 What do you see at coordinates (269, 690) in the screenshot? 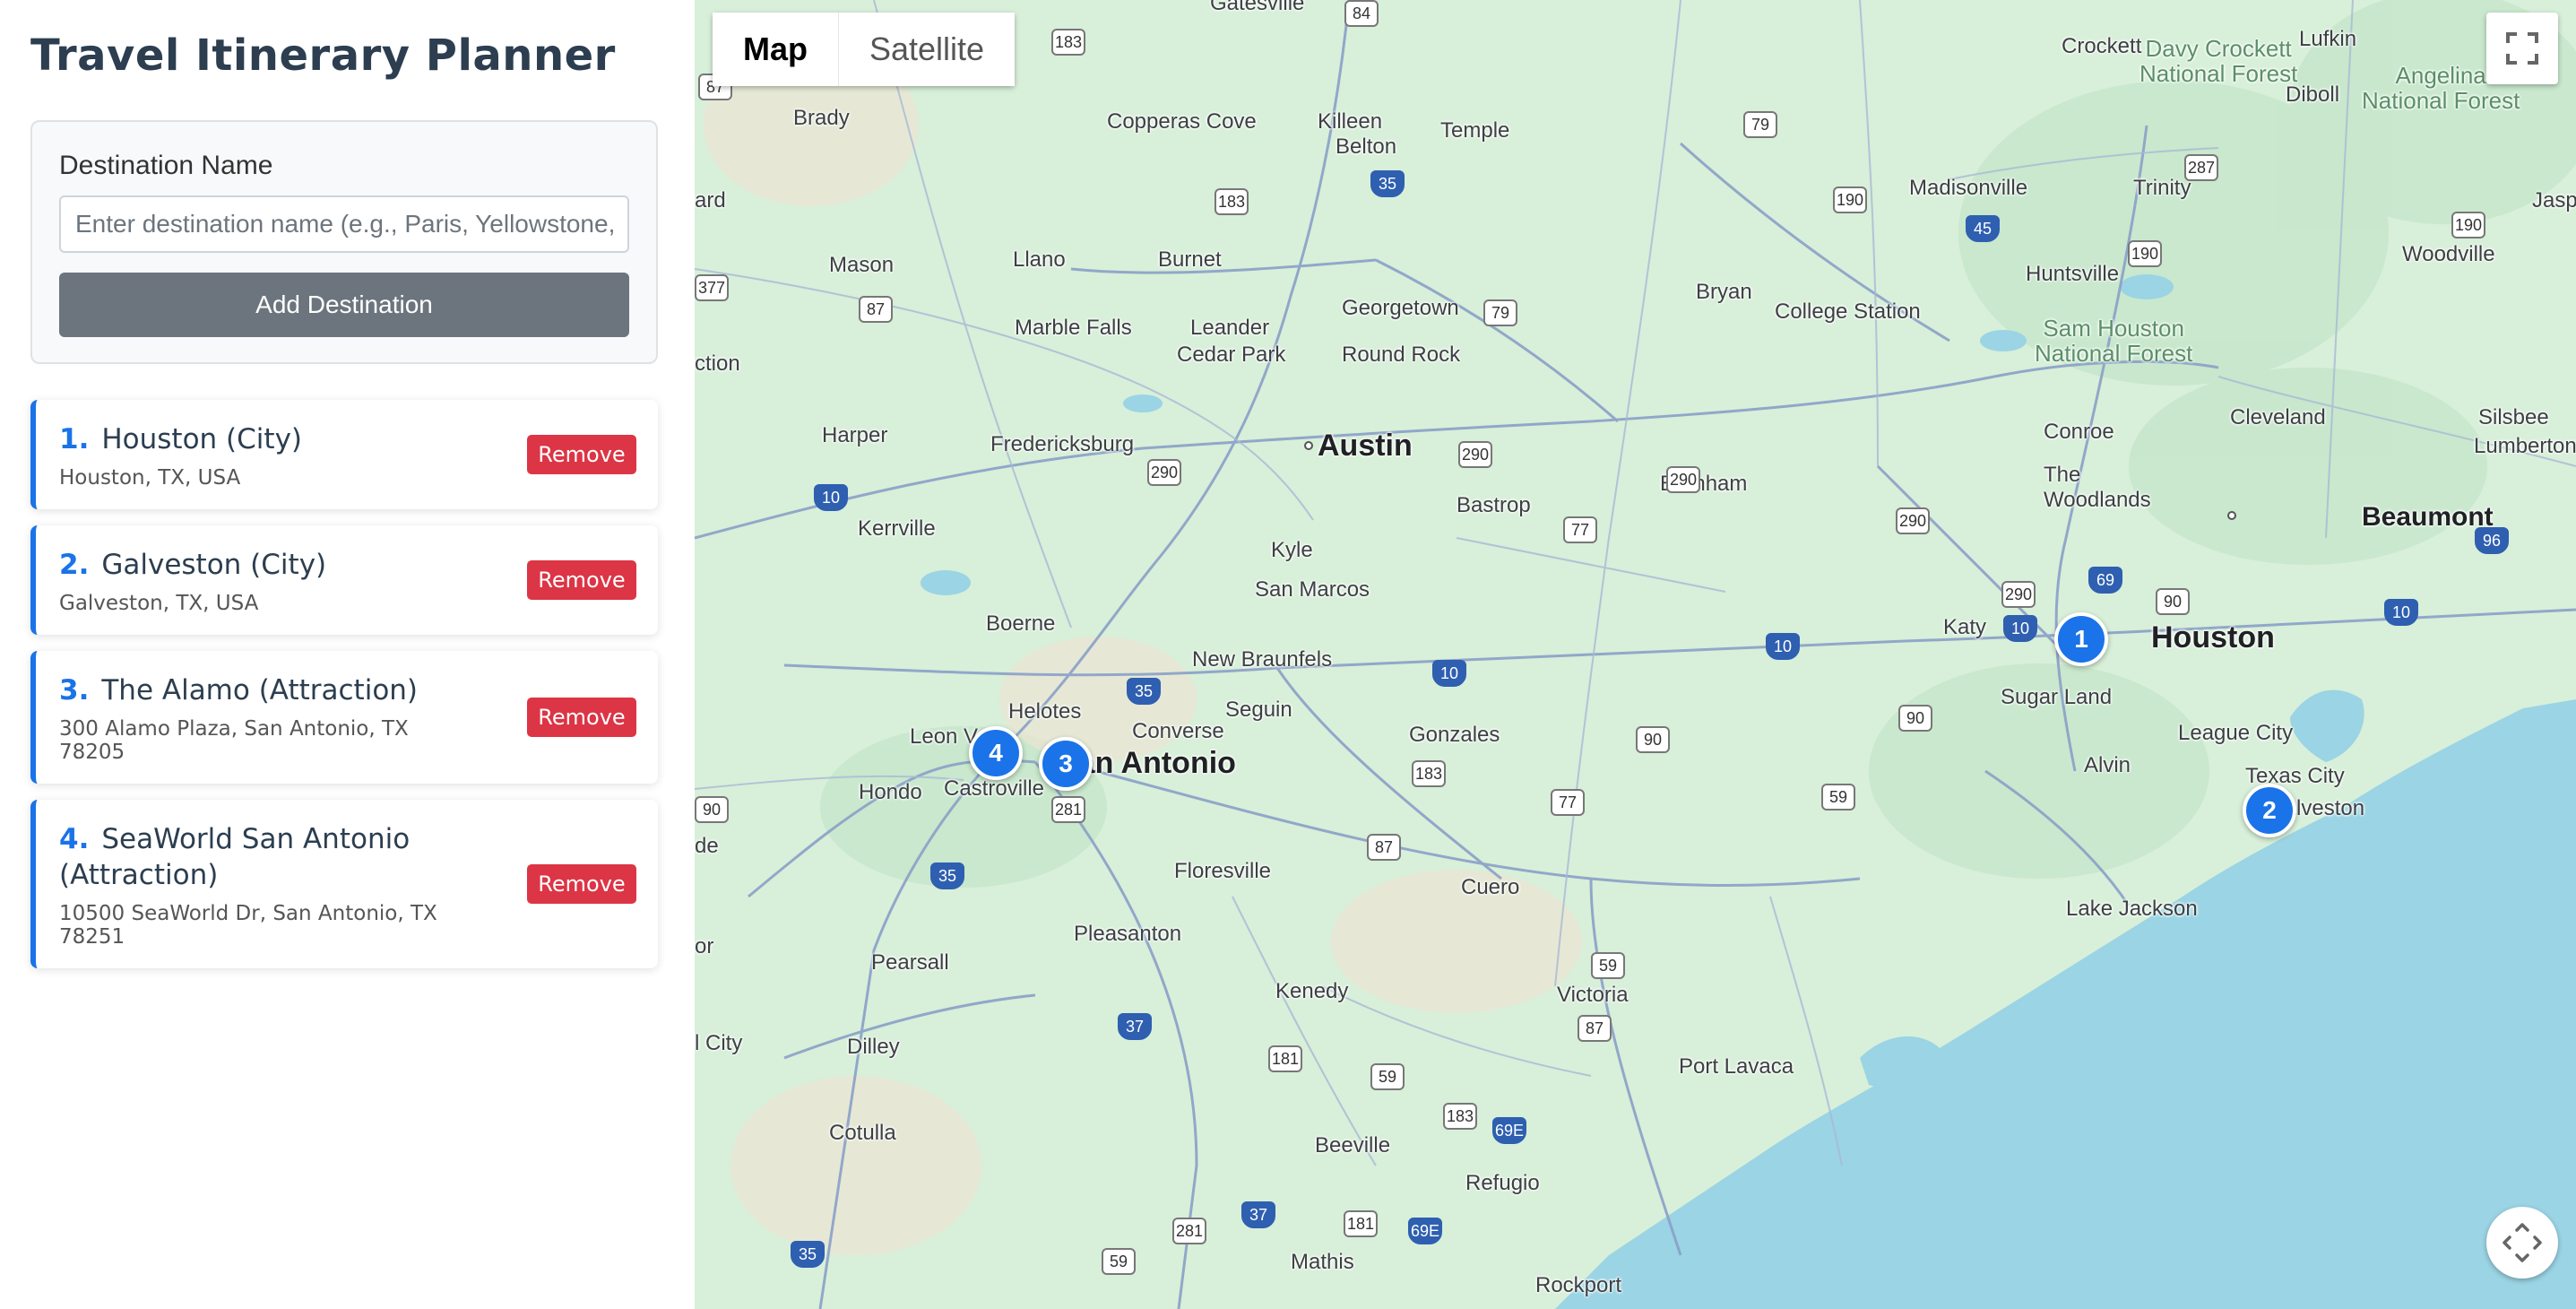
I see `destination-title: 3. The Alamo (Attraction)` at bounding box center [269, 690].